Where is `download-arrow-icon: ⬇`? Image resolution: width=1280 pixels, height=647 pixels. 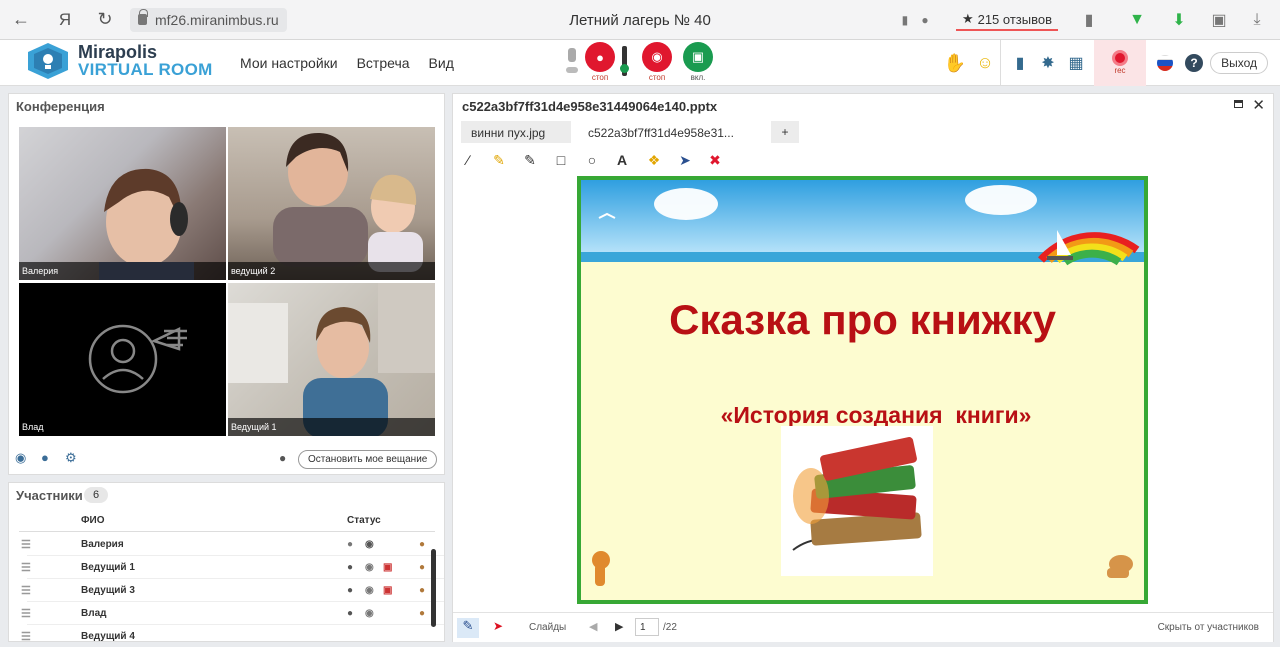 download-arrow-icon: ⬇ is located at coordinates (1179, 20).